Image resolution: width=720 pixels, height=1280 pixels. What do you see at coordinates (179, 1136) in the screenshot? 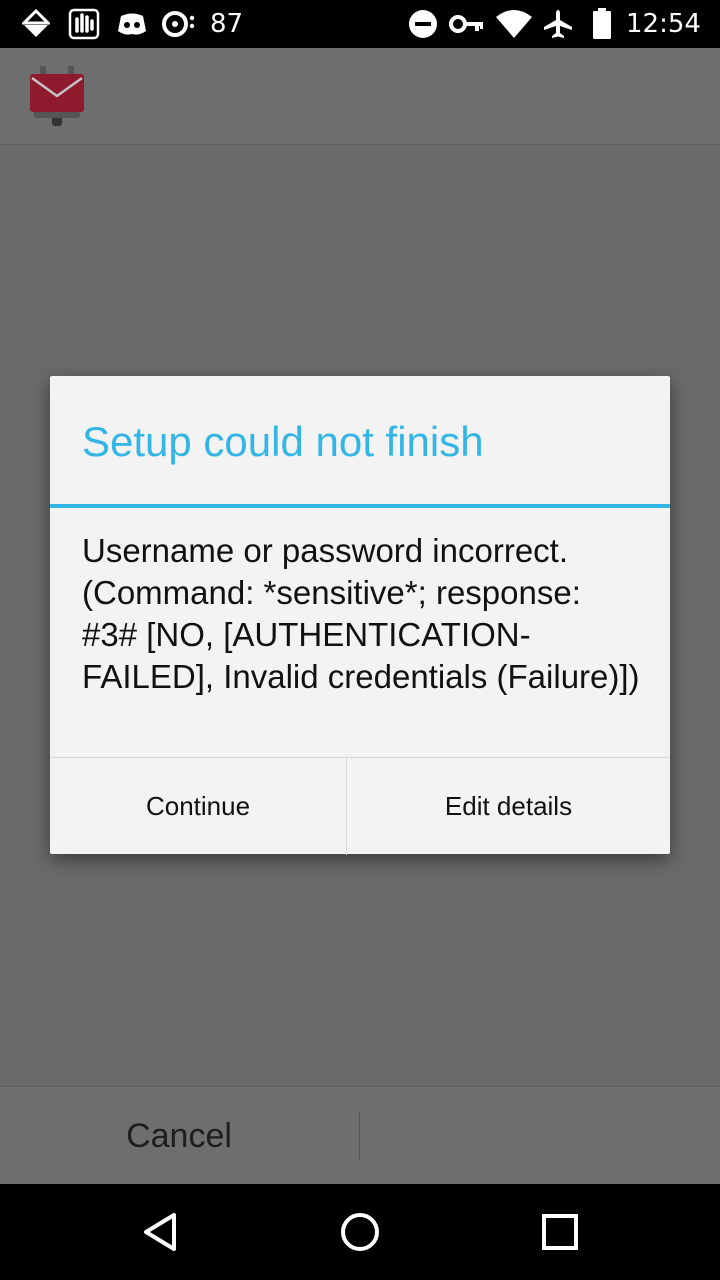
I see `cancel-button: Cancel` at bounding box center [179, 1136].